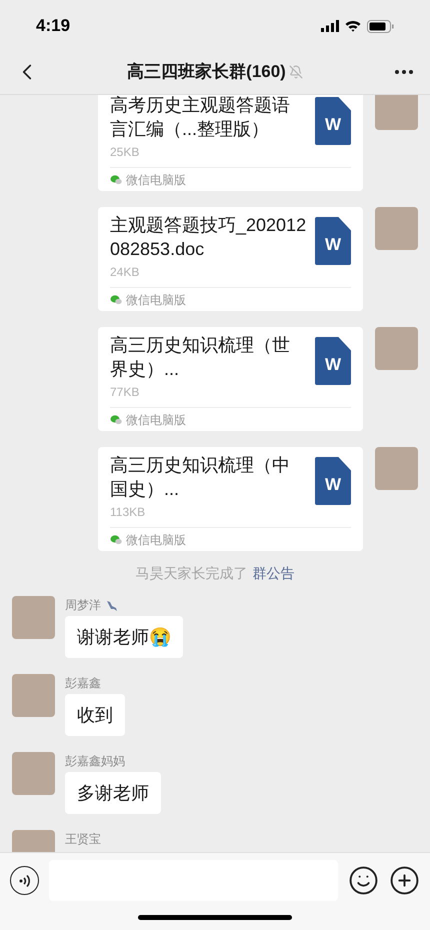  I want to click on emoji-button, so click(363, 880).